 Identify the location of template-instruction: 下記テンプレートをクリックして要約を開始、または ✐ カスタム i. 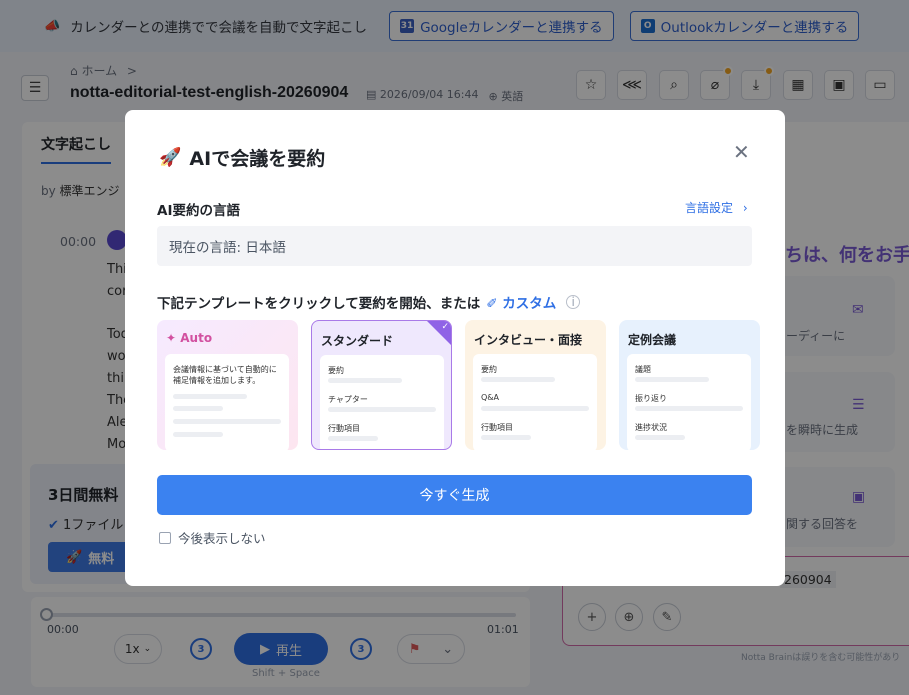
(369, 302).